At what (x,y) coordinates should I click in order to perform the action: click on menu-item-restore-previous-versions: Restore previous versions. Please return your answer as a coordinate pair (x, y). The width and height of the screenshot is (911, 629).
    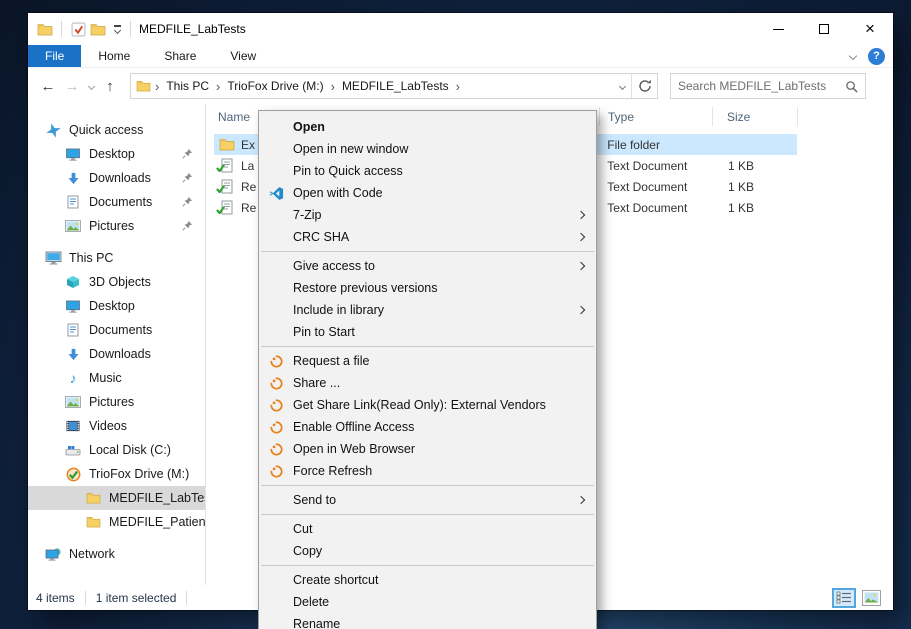
    Looking at the image, I should click on (427, 288).